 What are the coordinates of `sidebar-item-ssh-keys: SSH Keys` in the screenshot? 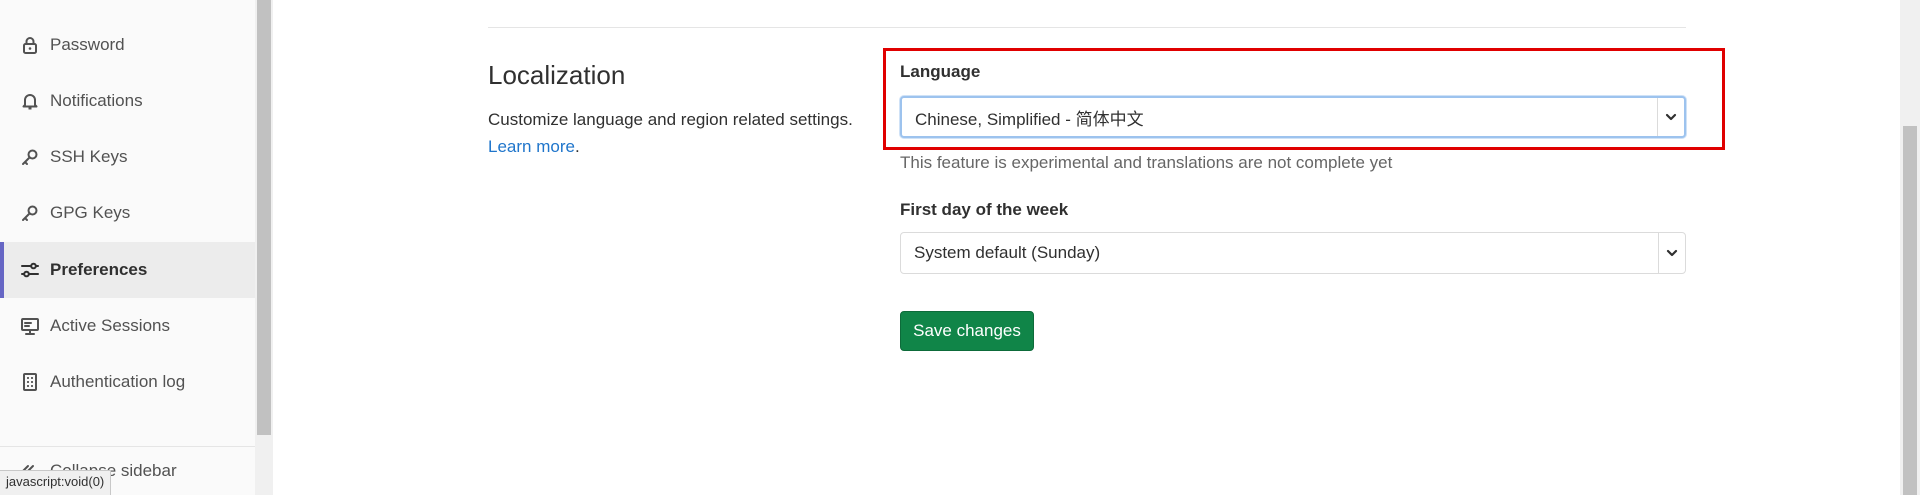 It's located at (127, 157).